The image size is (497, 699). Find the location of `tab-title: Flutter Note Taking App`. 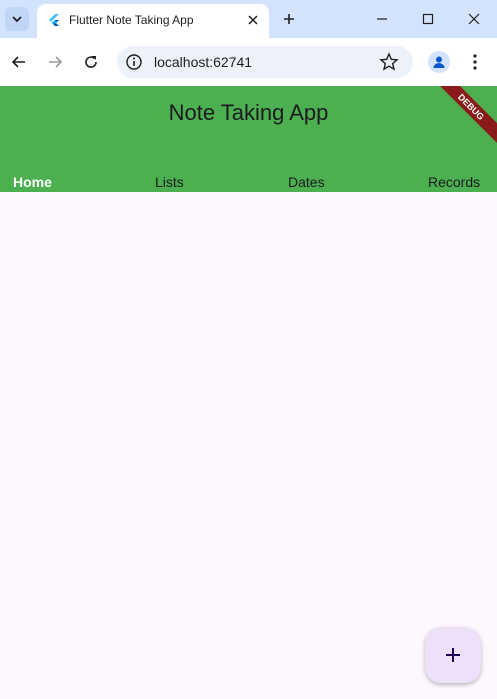

tab-title: Flutter Note Taking App is located at coordinates (131, 20).